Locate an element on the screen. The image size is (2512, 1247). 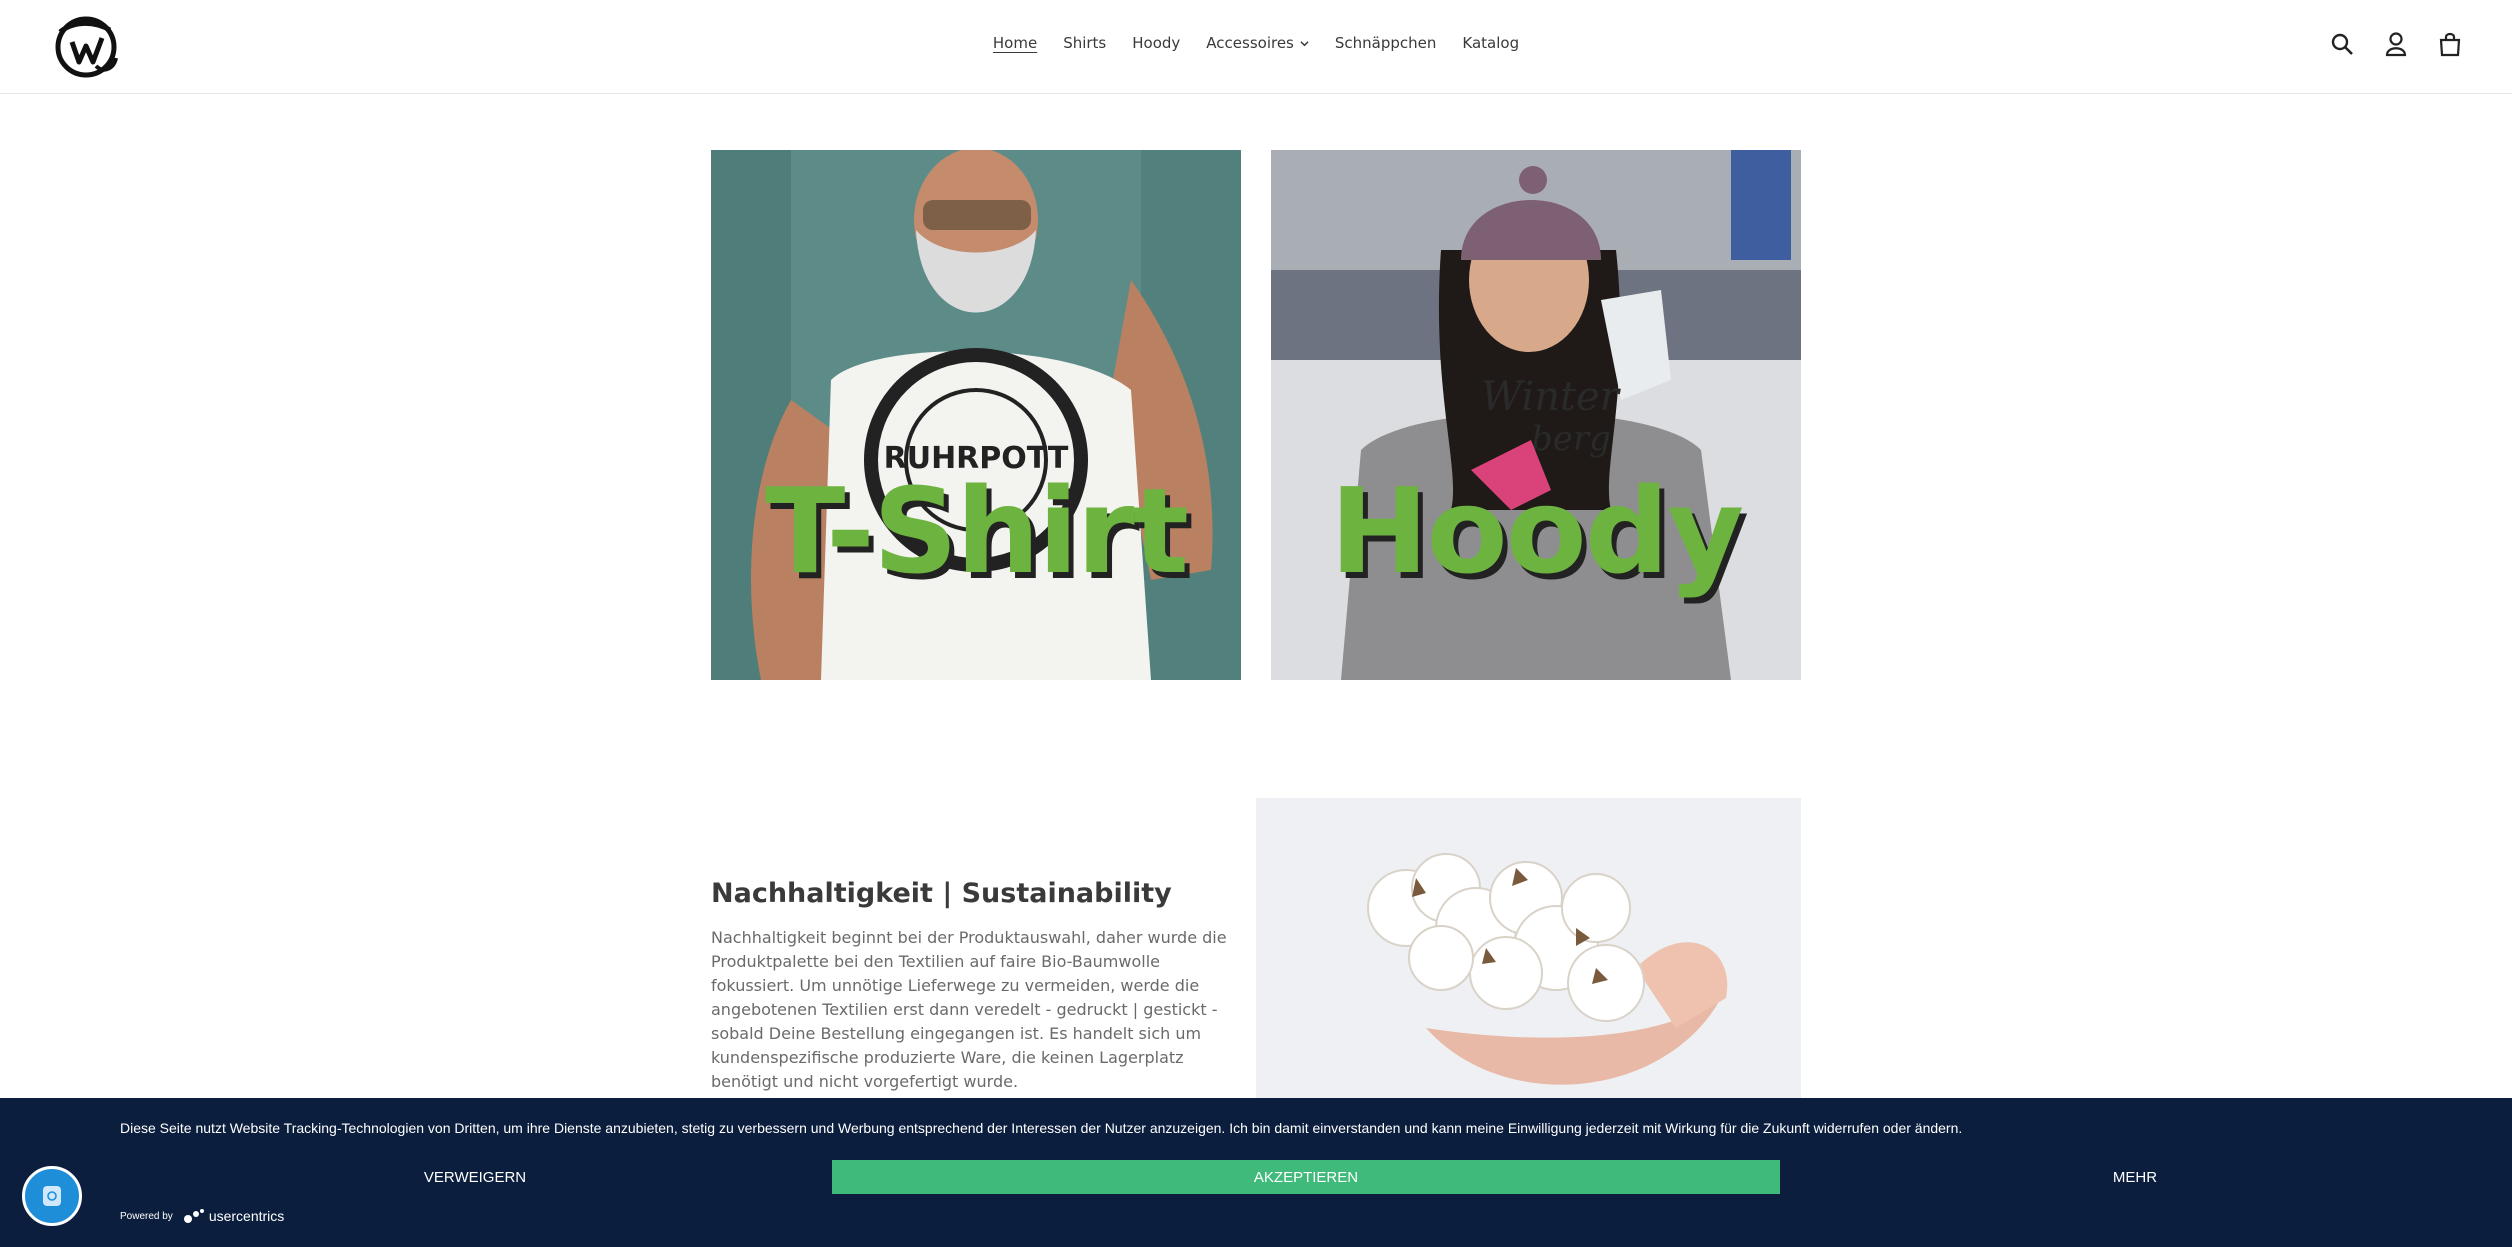
nav-accessoires: Accessoires is located at coordinates (1257, 43).